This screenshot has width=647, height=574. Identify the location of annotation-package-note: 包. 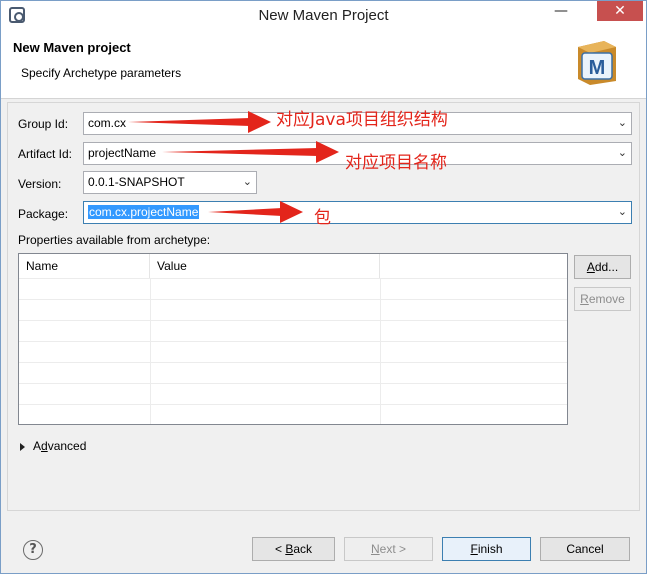
(322, 218).